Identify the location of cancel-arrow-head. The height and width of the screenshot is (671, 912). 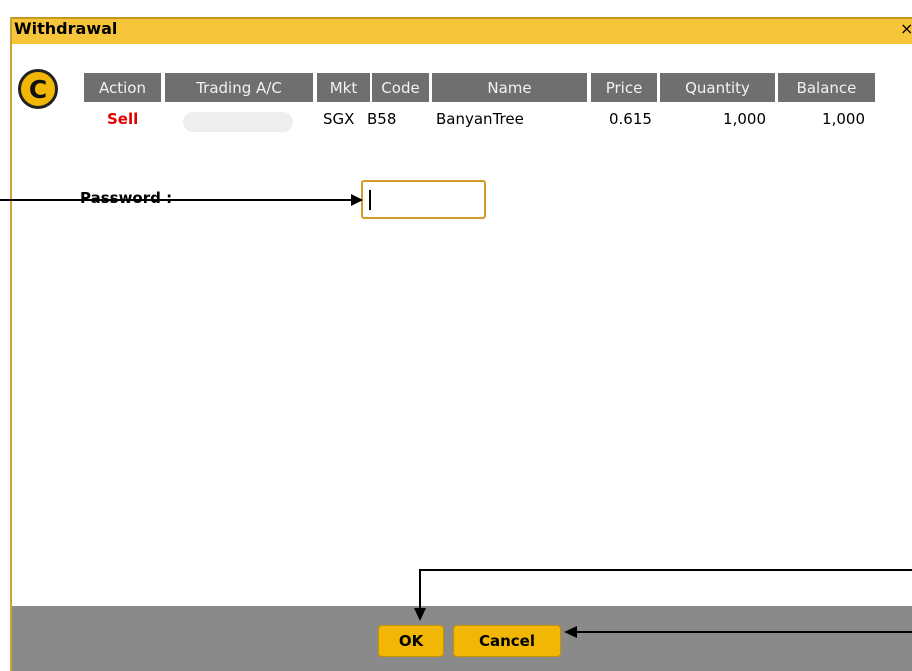
(570, 632).